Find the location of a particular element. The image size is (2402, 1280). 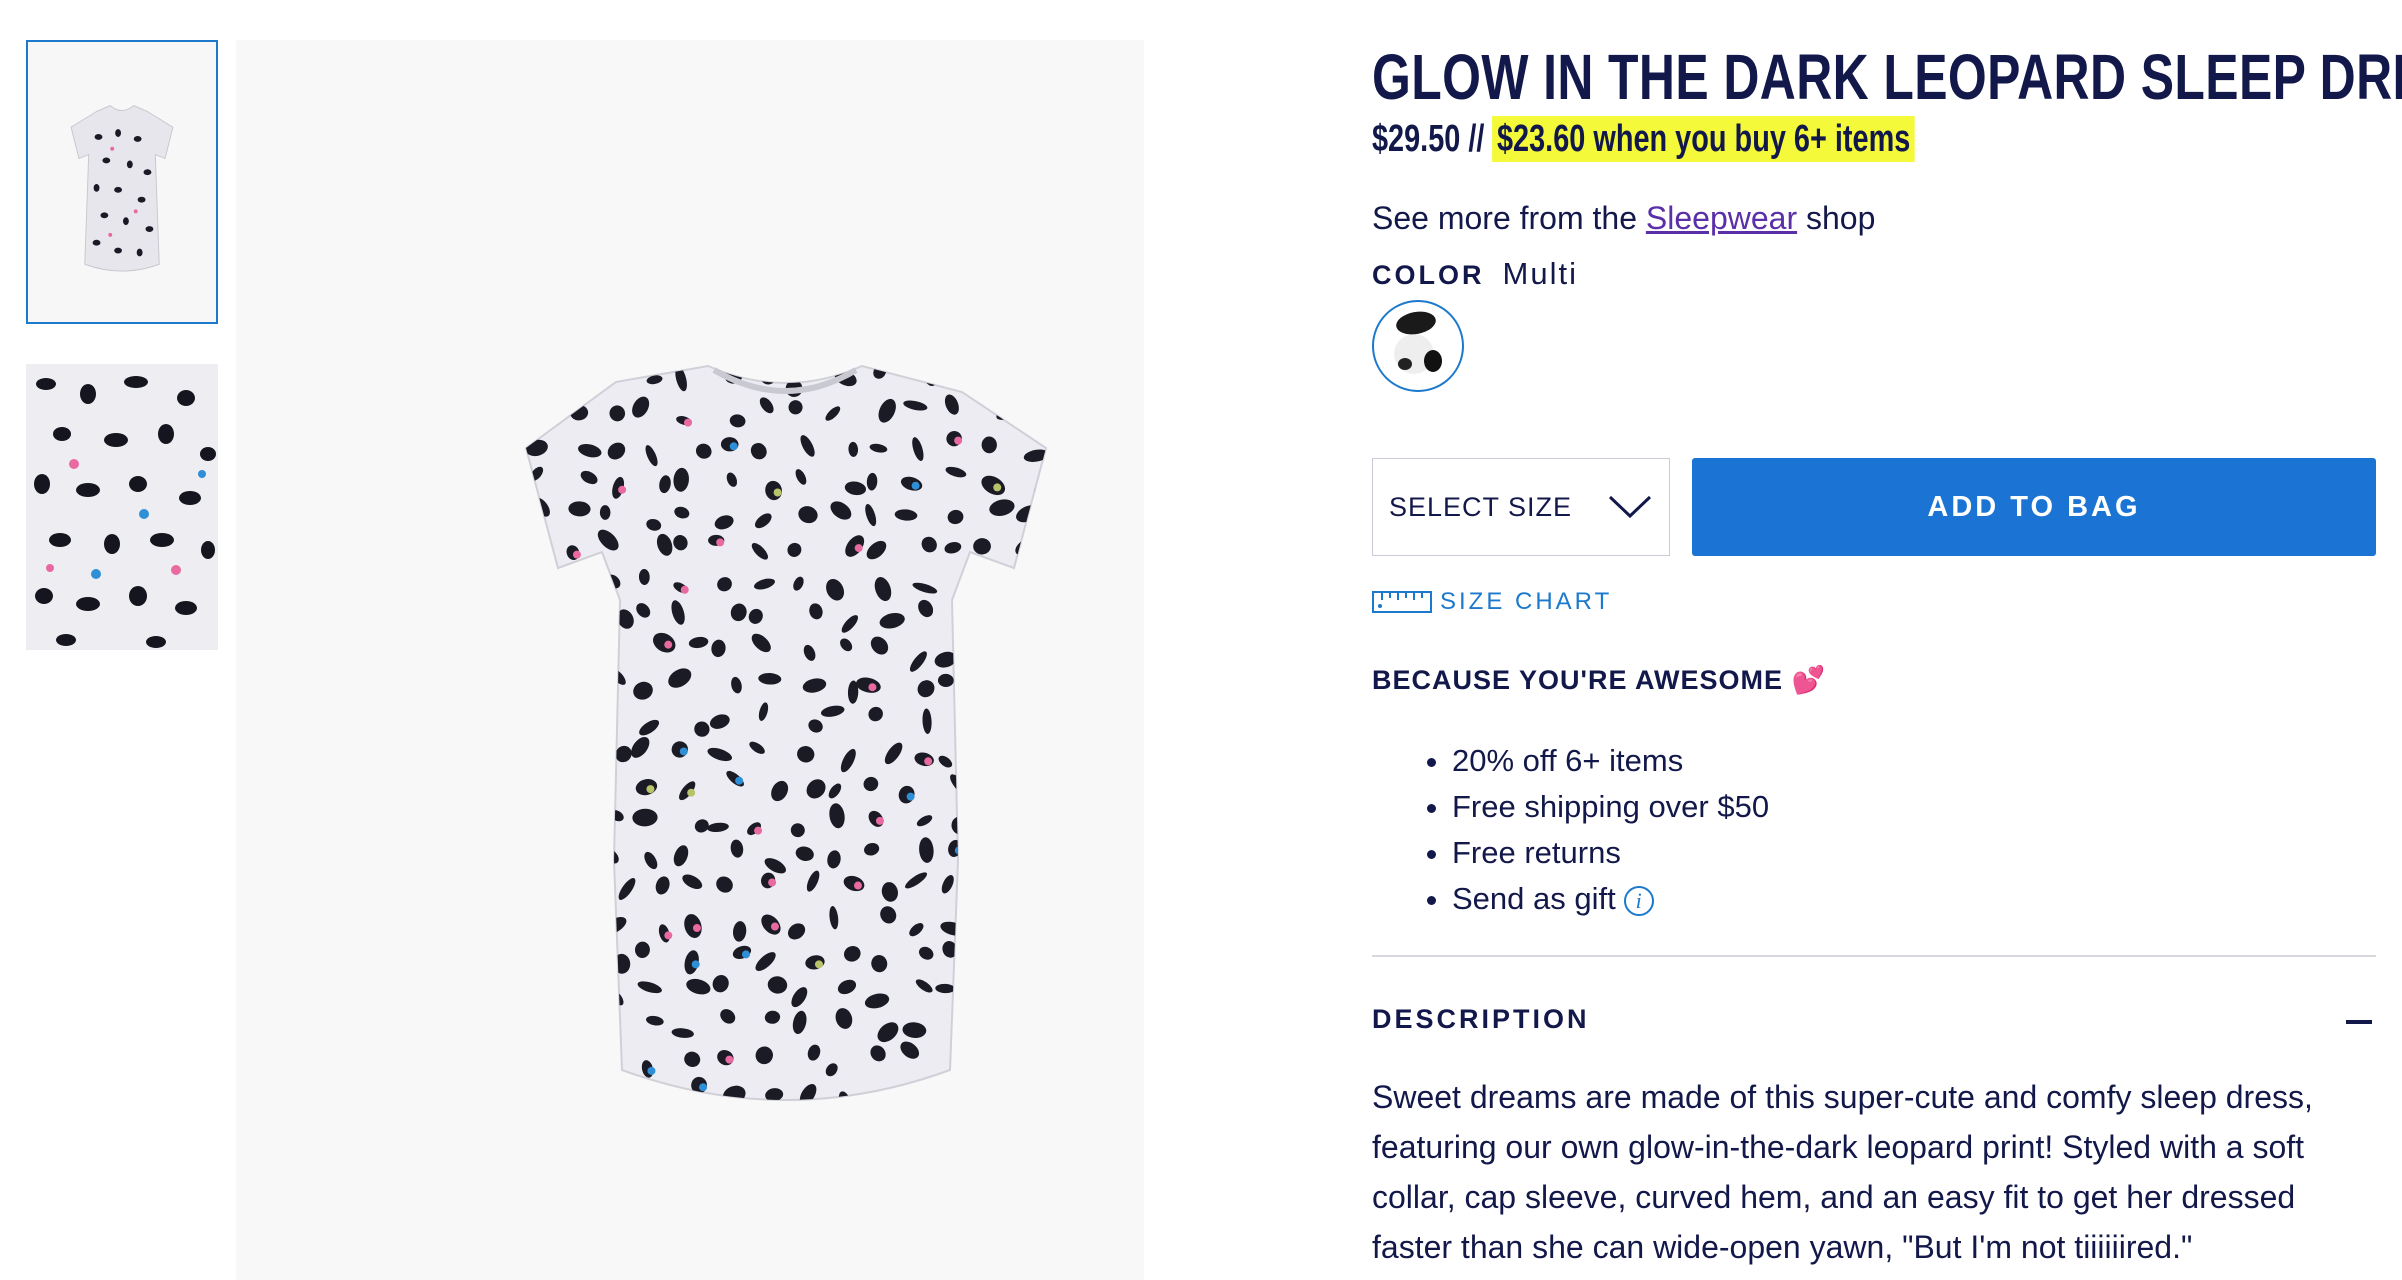

gallery-thumbnail-dress is located at coordinates (122, 182).